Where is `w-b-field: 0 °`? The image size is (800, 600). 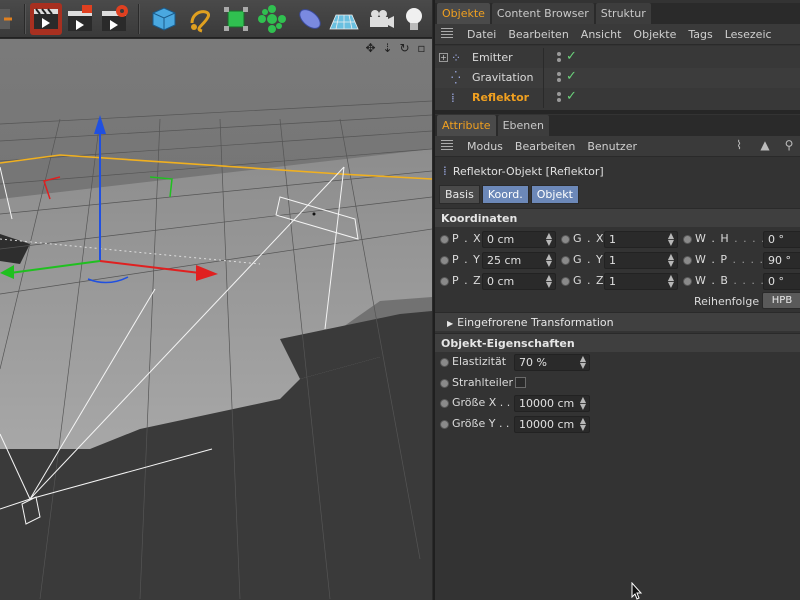
w-b-field: 0 ° is located at coordinates (781, 281).